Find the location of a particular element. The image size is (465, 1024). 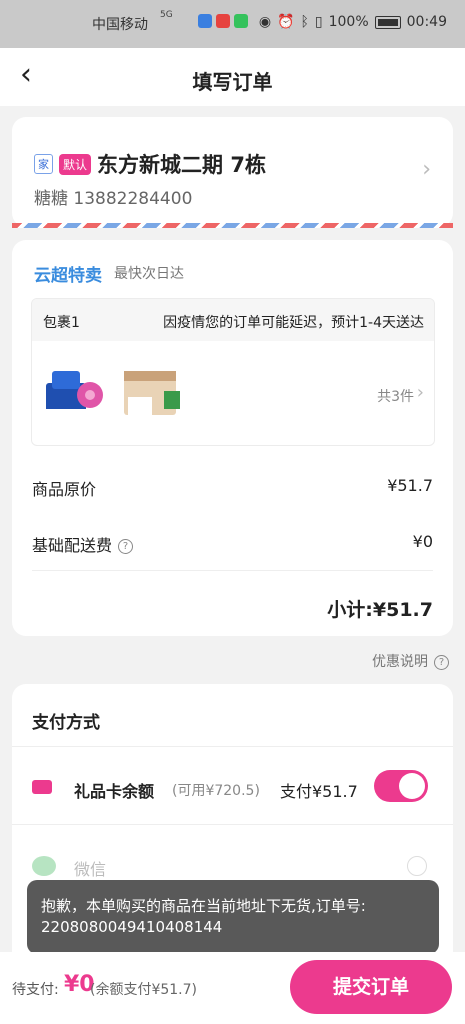

chat-app-icon is located at coordinates (241, 21).